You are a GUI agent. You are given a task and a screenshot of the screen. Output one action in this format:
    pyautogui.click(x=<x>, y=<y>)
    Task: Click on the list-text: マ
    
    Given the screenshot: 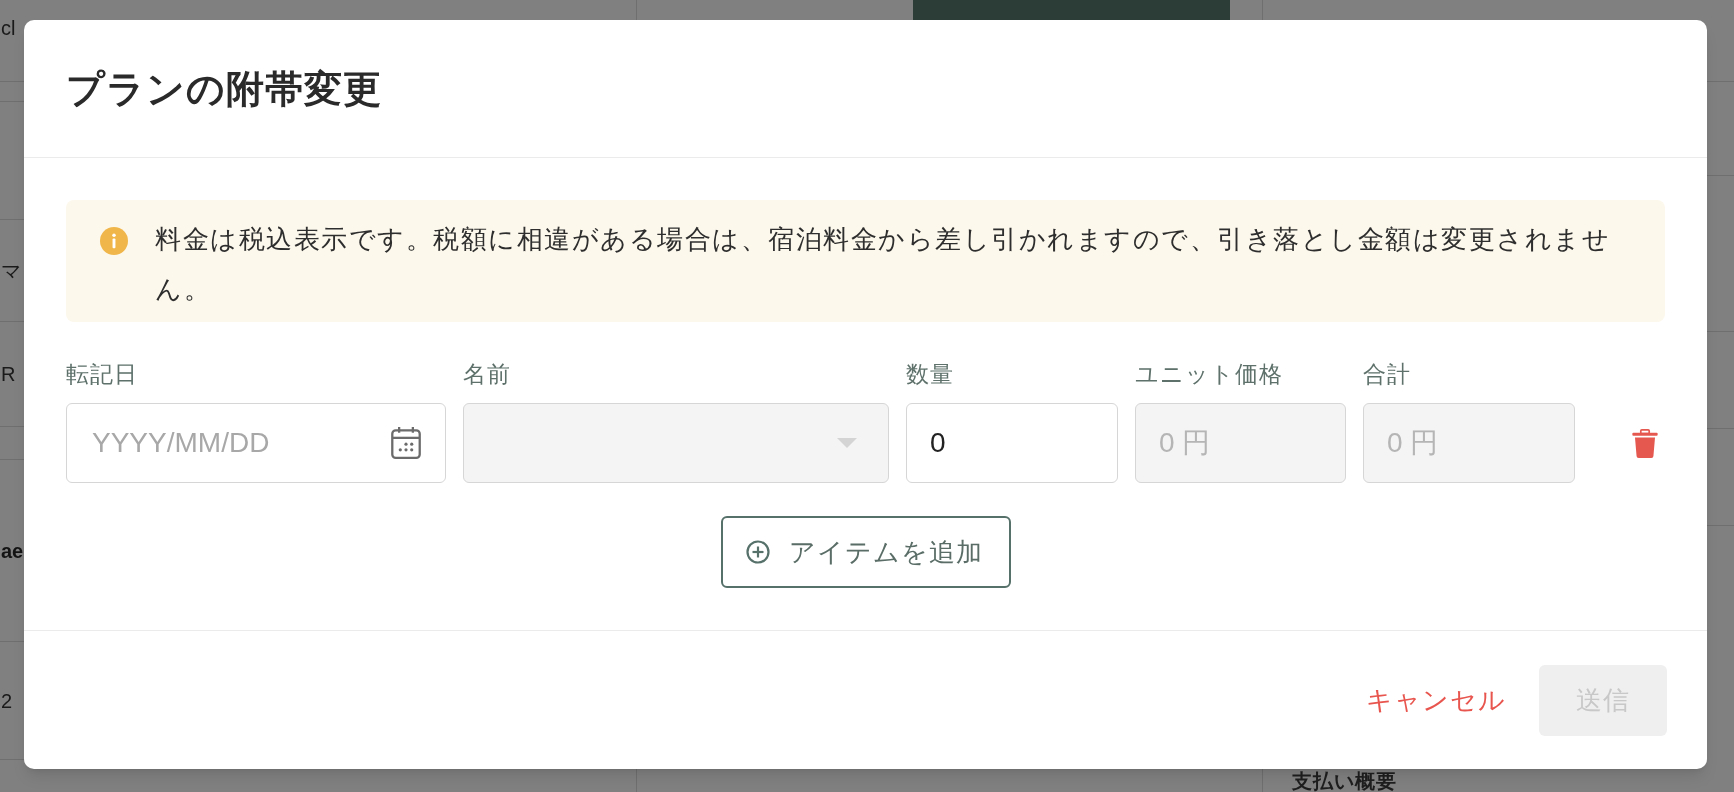 What is the action you would take?
    pyautogui.click(x=11, y=270)
    